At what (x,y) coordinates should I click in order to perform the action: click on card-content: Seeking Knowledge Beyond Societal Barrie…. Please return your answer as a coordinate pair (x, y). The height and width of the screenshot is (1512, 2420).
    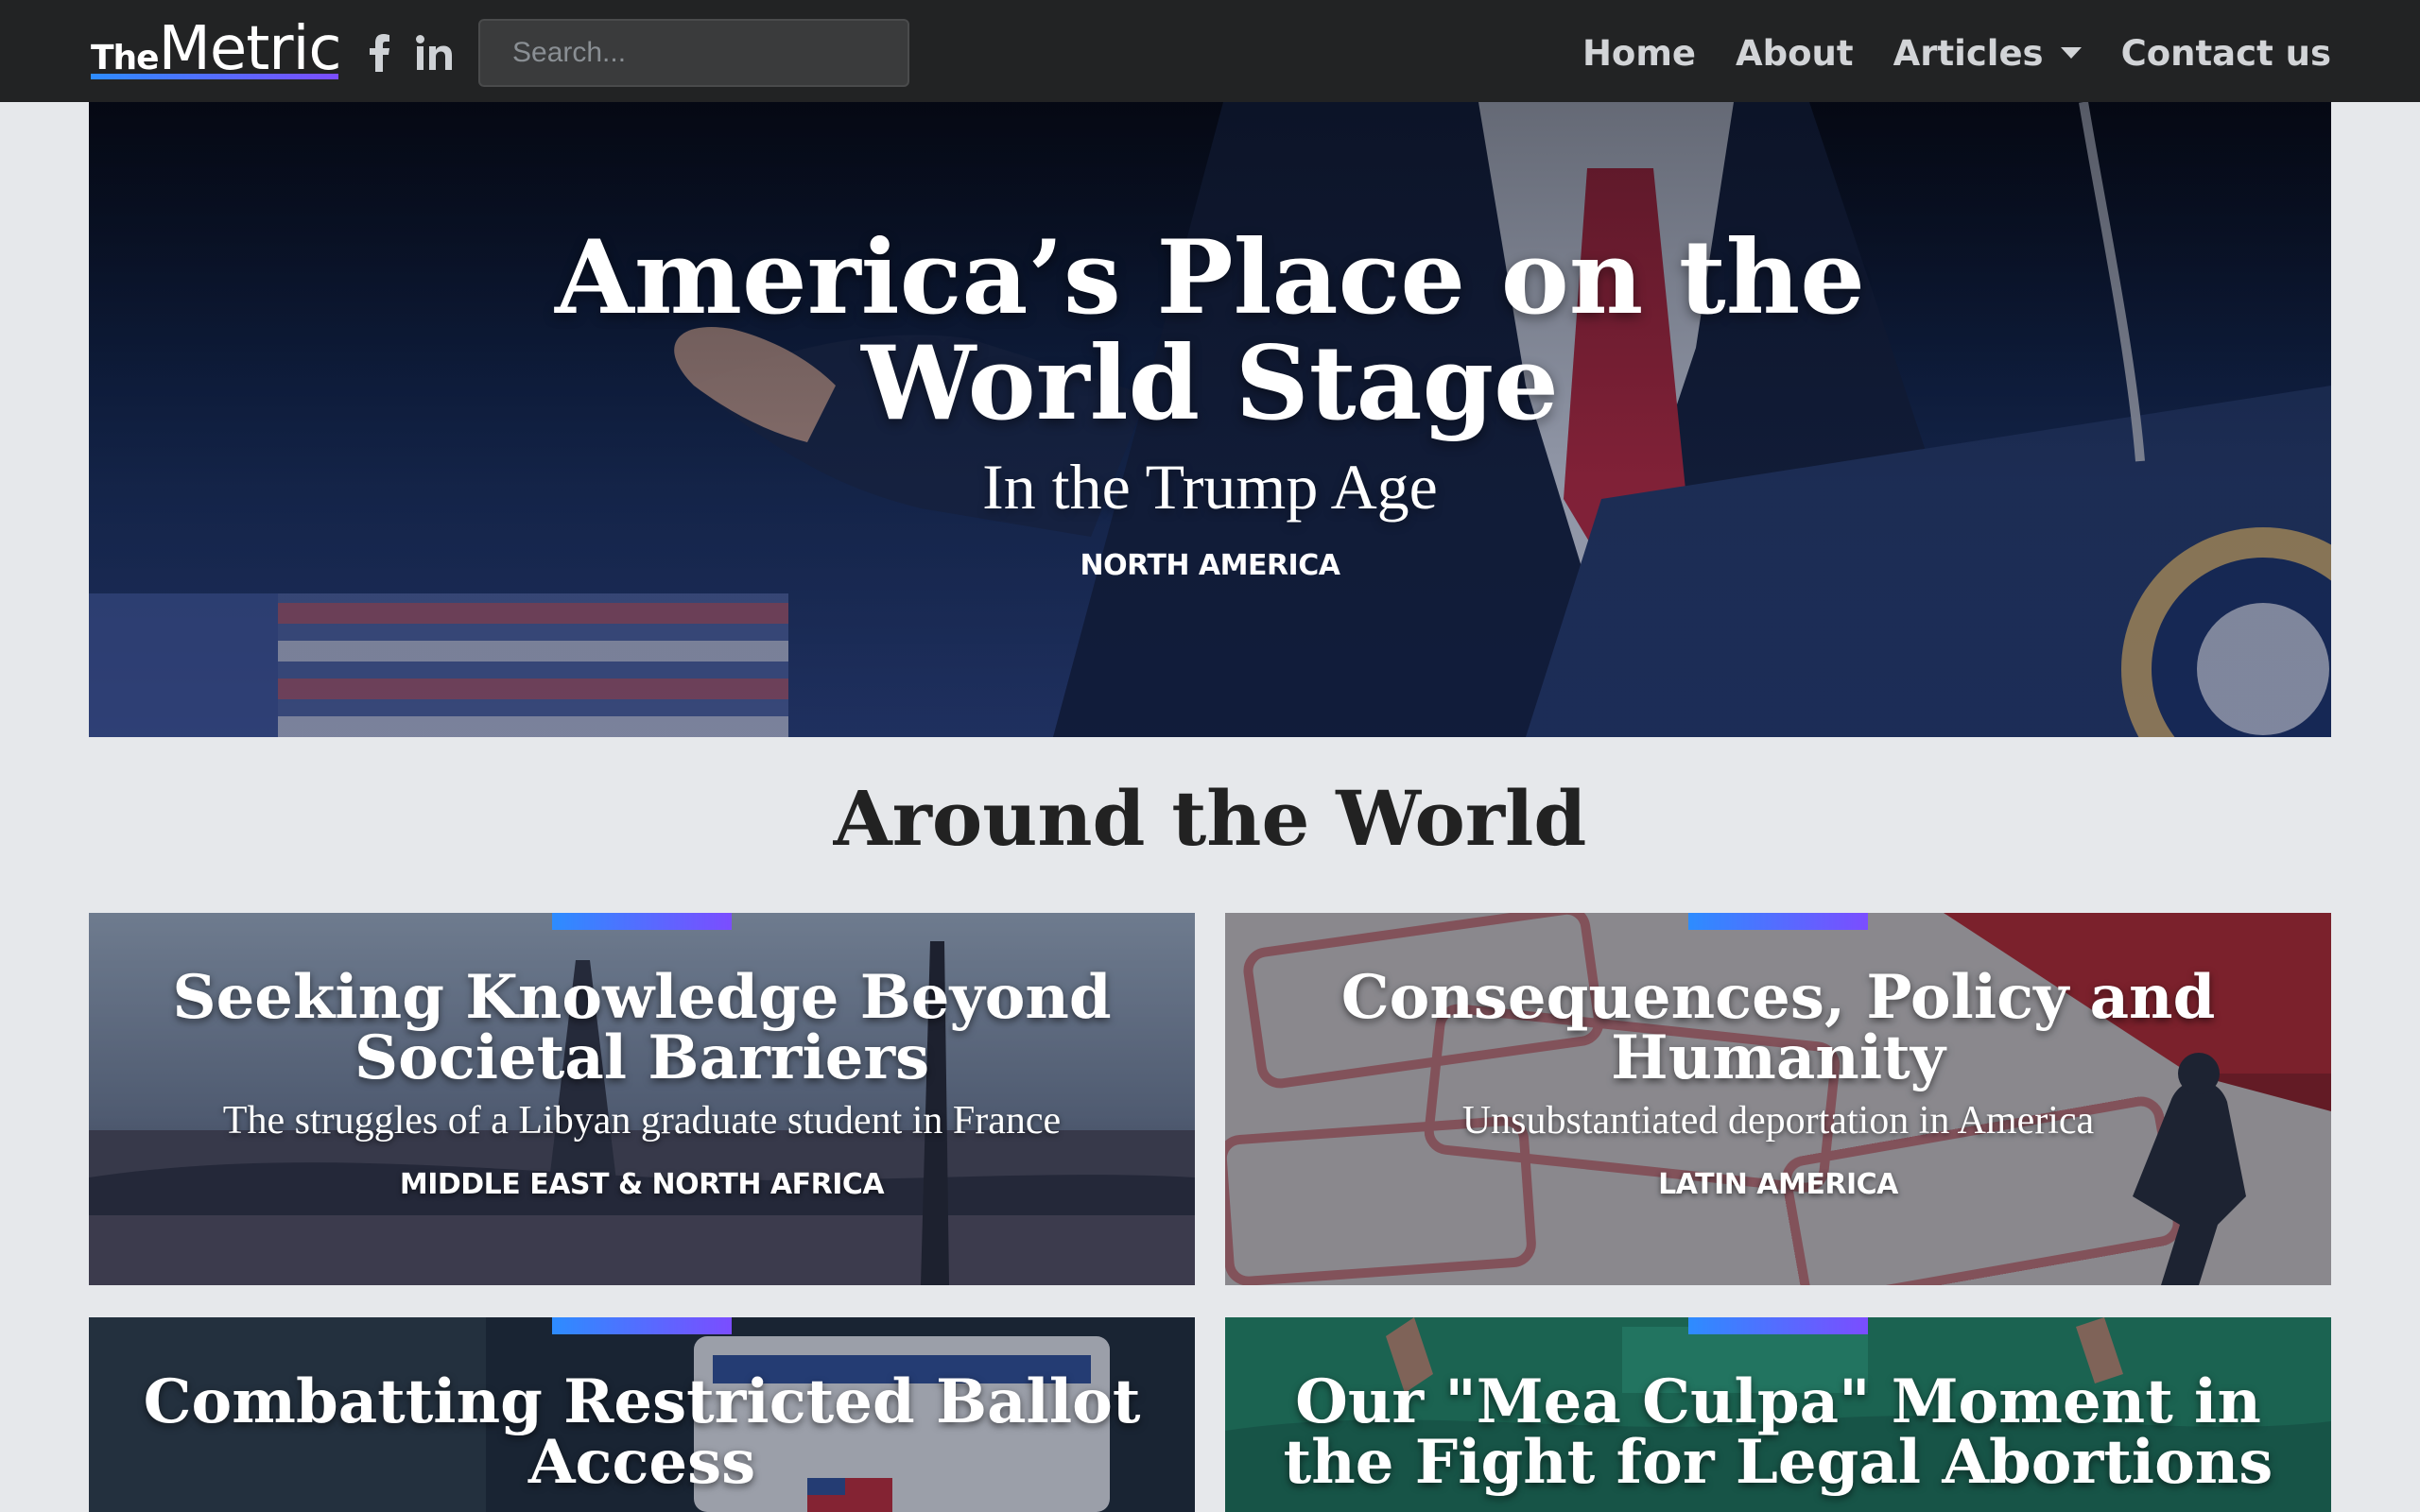
    Looking at the image, I should click on (642, 1082).